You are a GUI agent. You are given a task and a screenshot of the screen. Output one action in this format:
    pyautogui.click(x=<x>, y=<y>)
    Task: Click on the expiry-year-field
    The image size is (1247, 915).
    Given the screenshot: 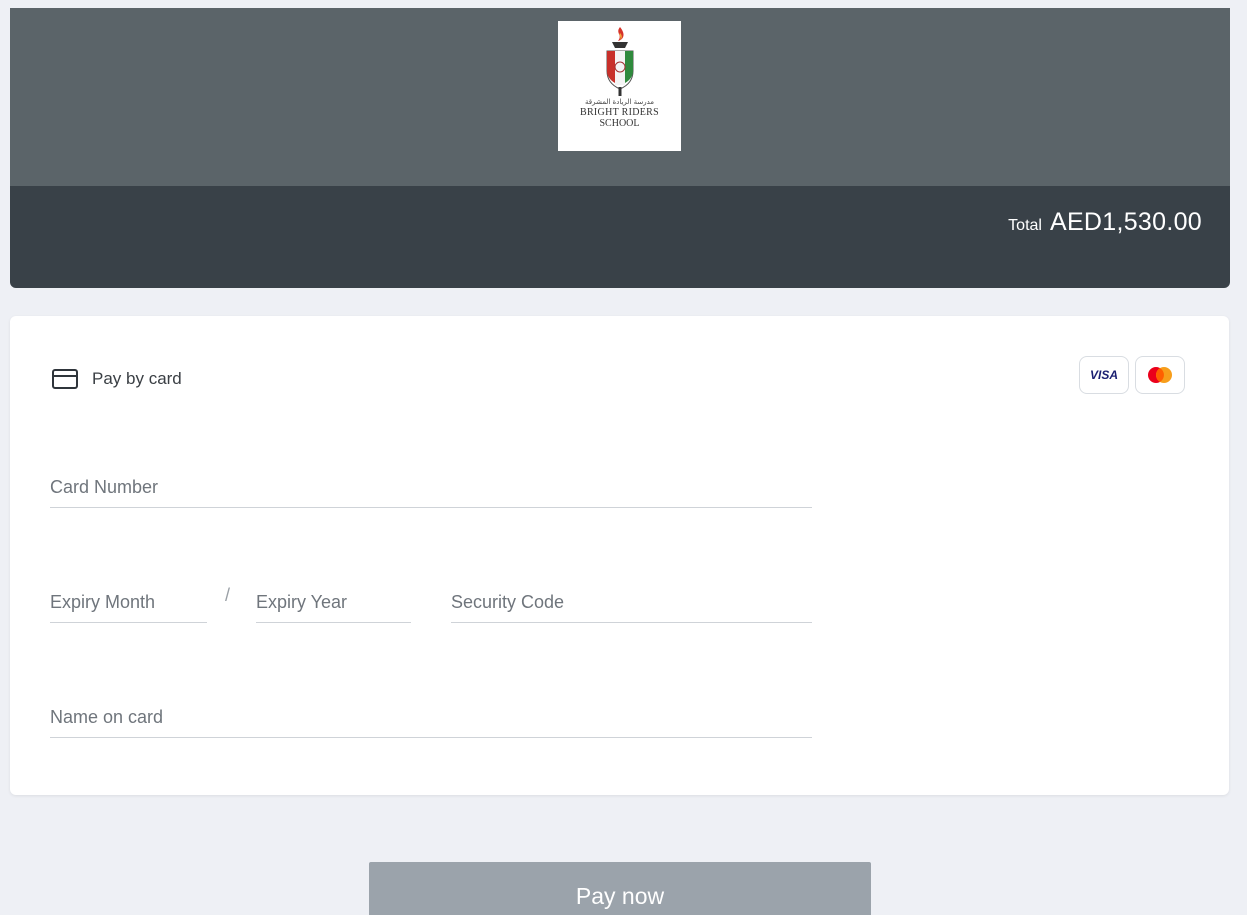 What is the action you would take?
    pyautogui.click(x=333, y=607)
    